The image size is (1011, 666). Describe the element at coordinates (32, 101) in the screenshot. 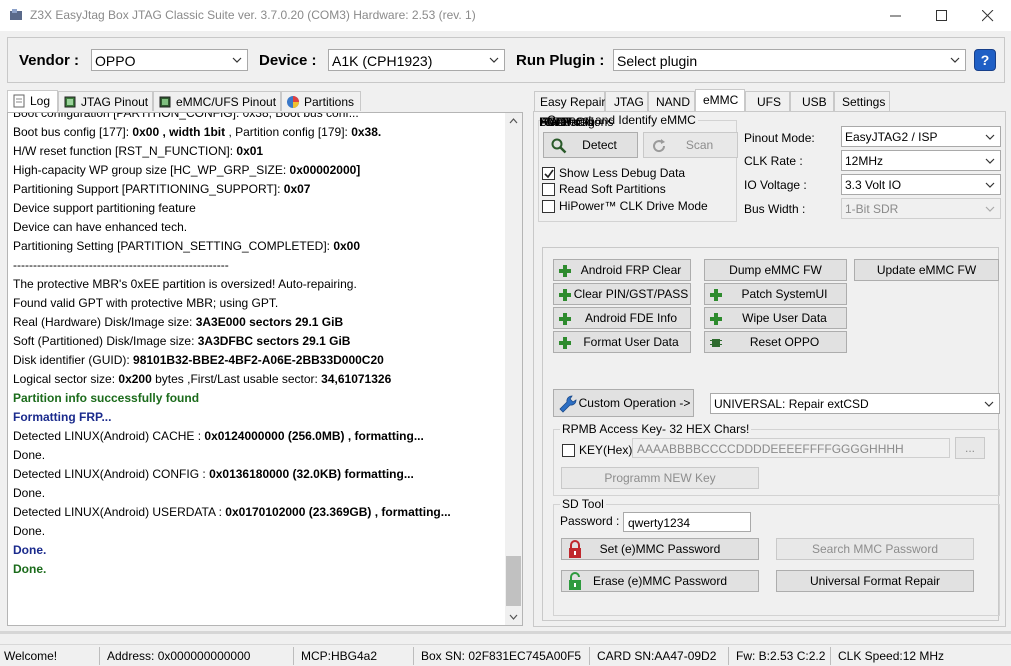

I see `tab-log: Log` at that location.